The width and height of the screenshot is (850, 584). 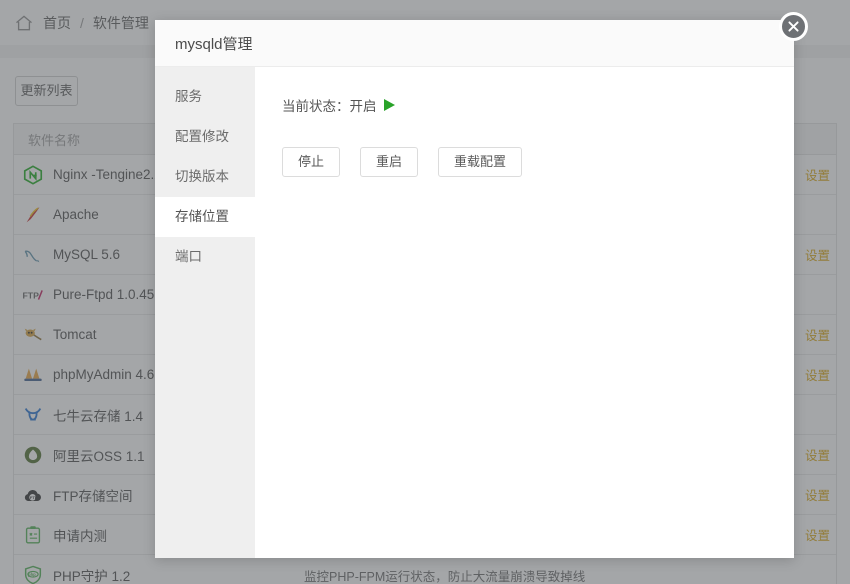 What do you see at coordinates (480, 162) in the screenshot?
I see `service-button-3: 重载配置` at bounding box center [480, 162].